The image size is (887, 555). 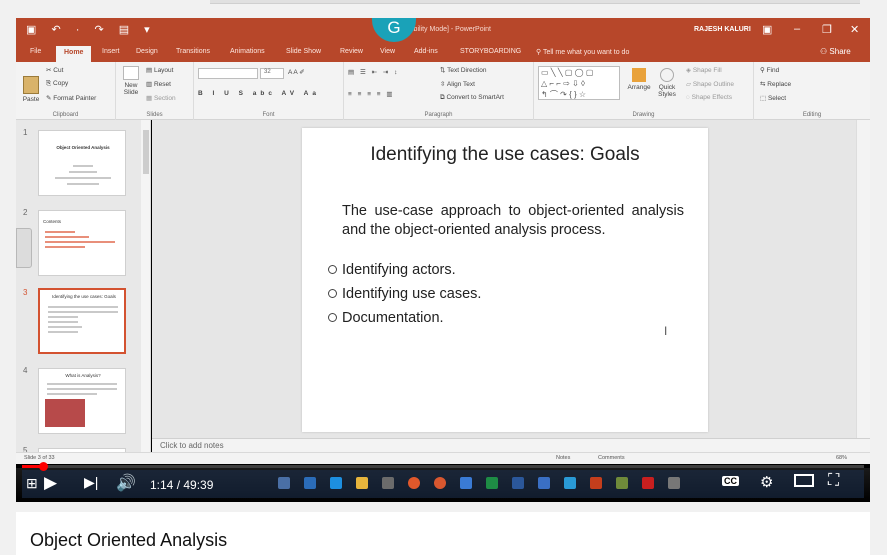 What do you see at coordinates (797, 29) in the screenshot?
I see `minimize-icon: –` at bounding box center [797, 29].